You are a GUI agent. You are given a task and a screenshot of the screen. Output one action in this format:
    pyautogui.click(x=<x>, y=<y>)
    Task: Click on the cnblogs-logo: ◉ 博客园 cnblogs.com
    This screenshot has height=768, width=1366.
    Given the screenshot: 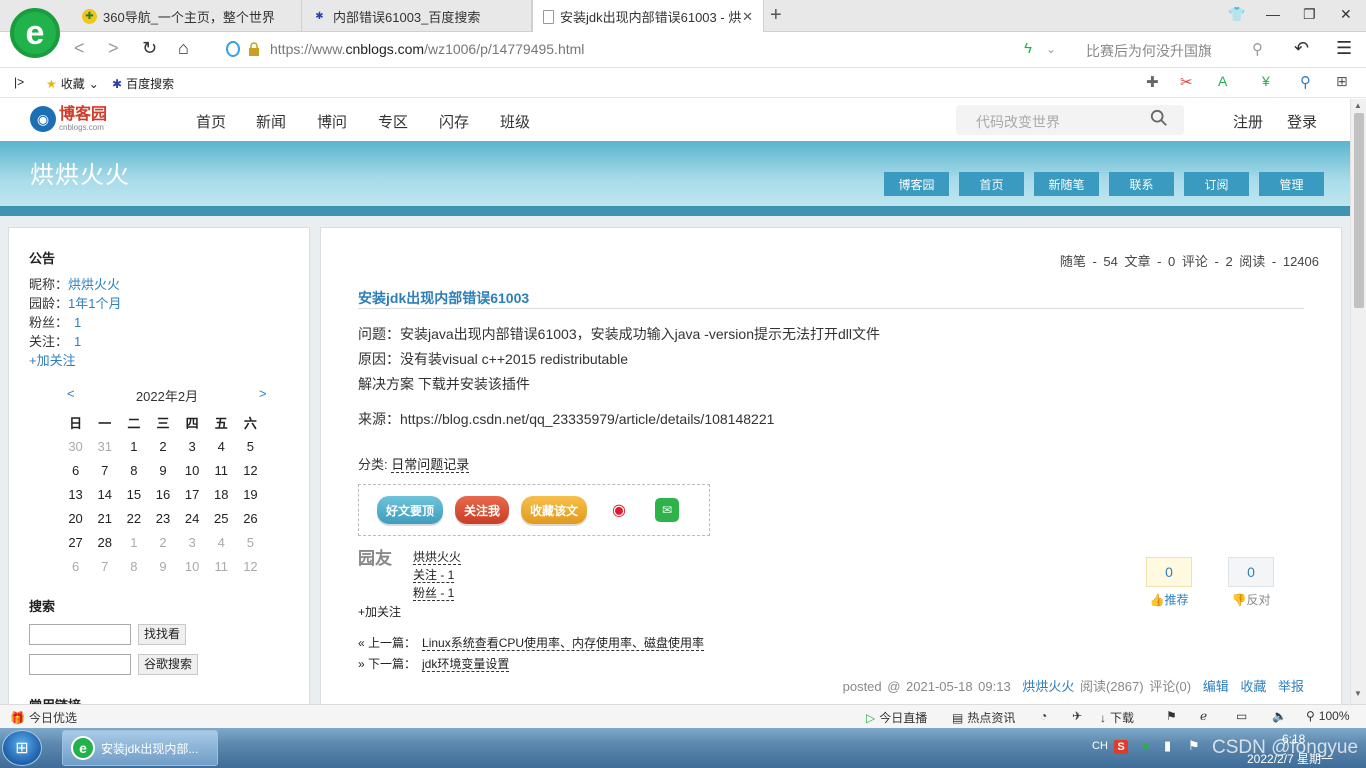 What is the action you would take?
    pyautogui.click(x=68, y=119)
    